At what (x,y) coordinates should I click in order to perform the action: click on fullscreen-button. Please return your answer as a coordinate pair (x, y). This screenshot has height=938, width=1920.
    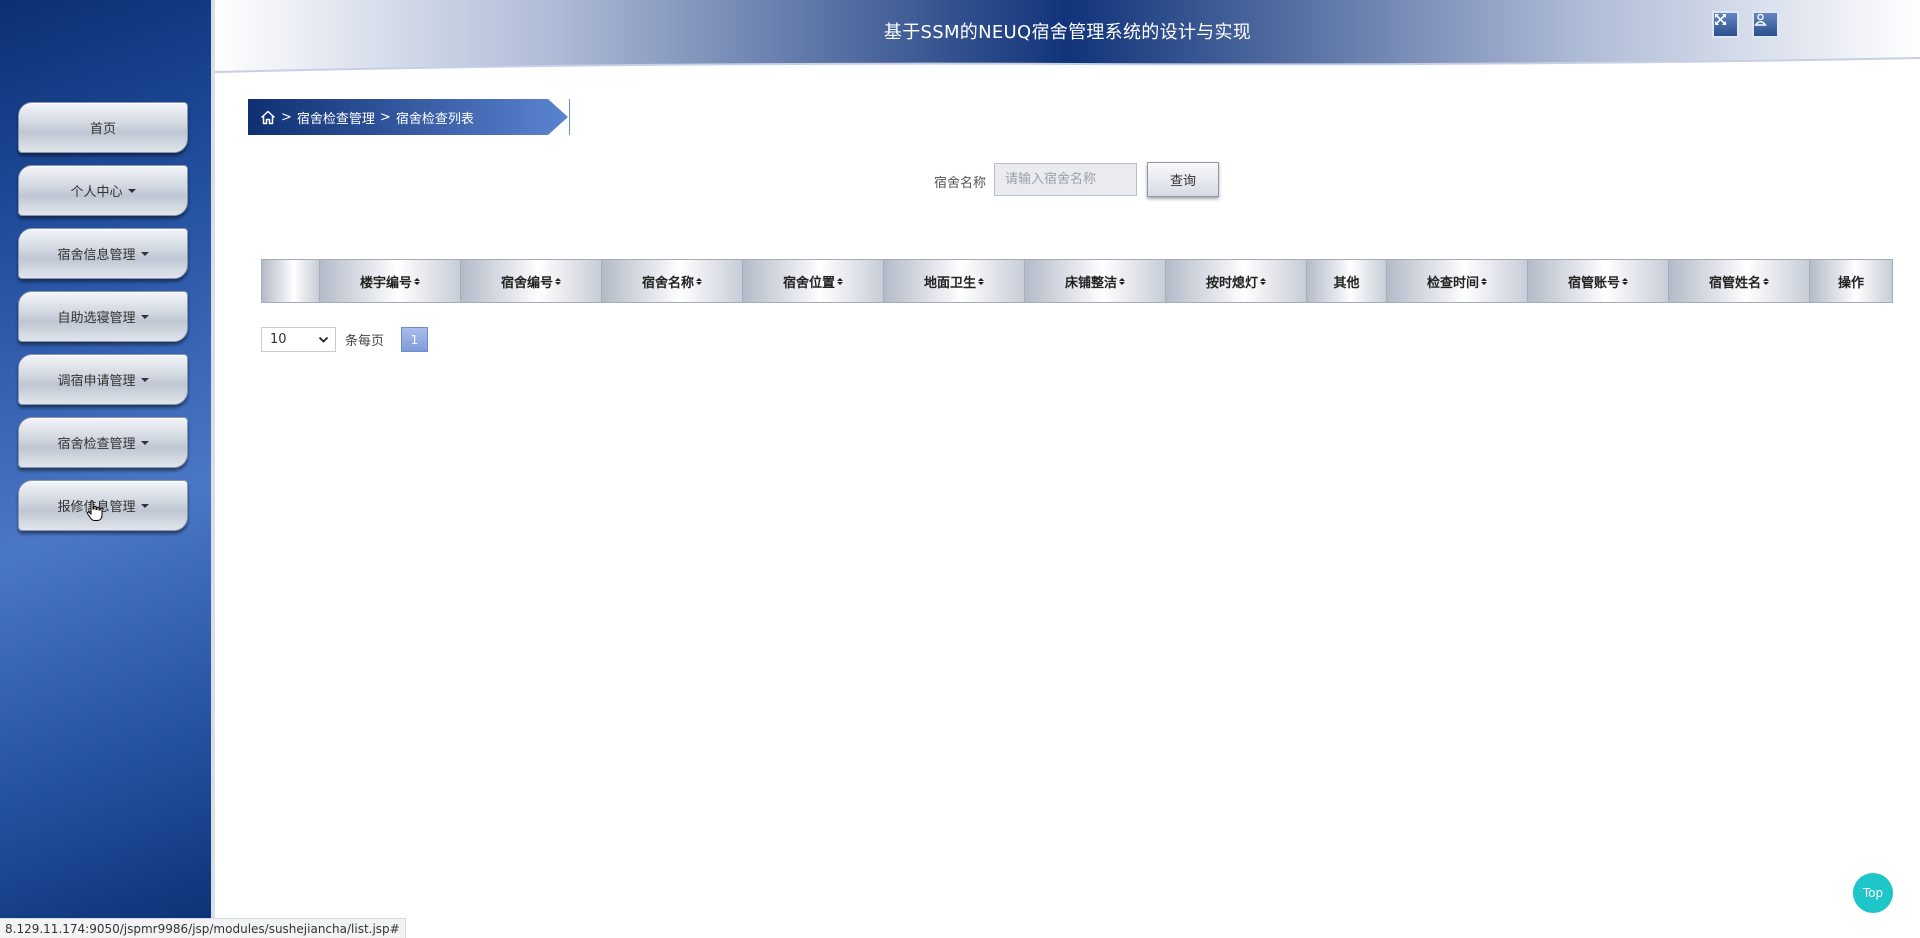
    Looking at the image, I should click on (1725, 24).